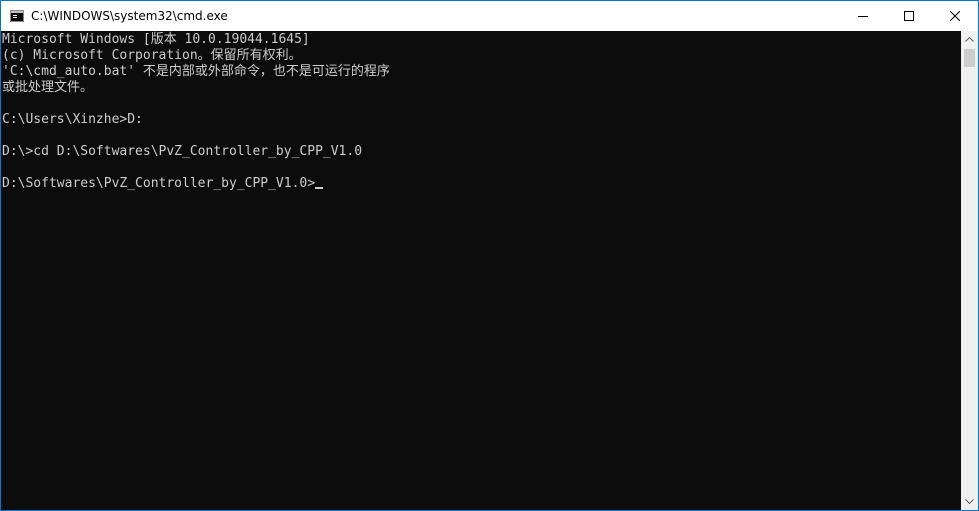  What do you see at coordinates (969, 270) in the screenshot?
I see `vertical-scrollbar` at bounding box center [969, 270].